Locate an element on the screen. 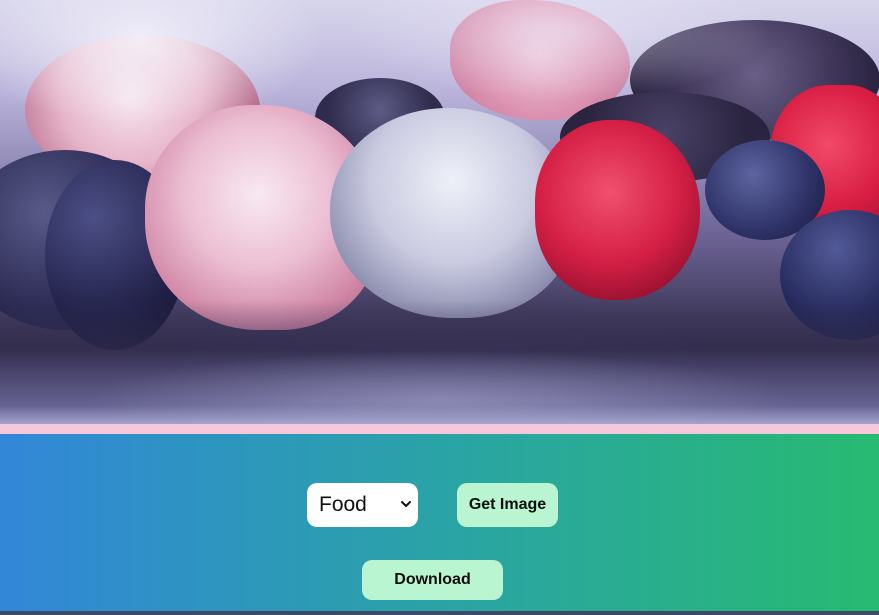 Image resolution: width=879 pixels, height=615 pixels. hero-divider is located at coordinates (439, 429).